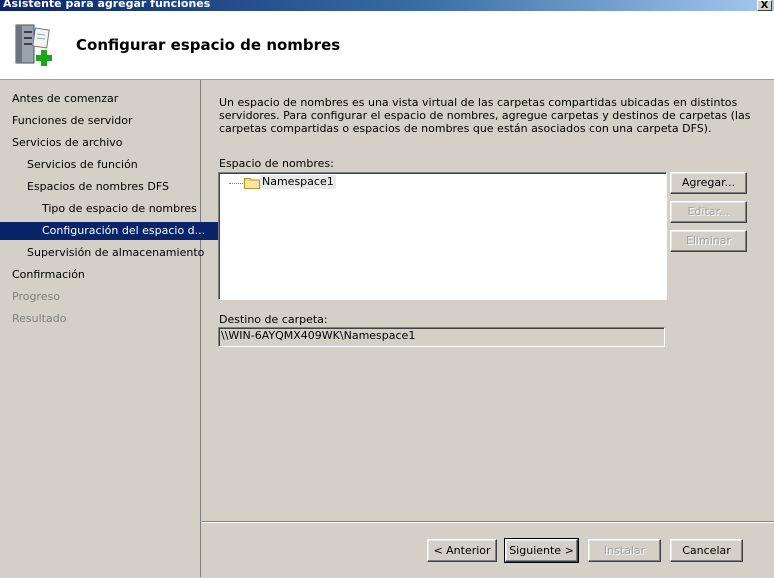  I want to click on namespace-tree: Namespace1, so click(442, 236).